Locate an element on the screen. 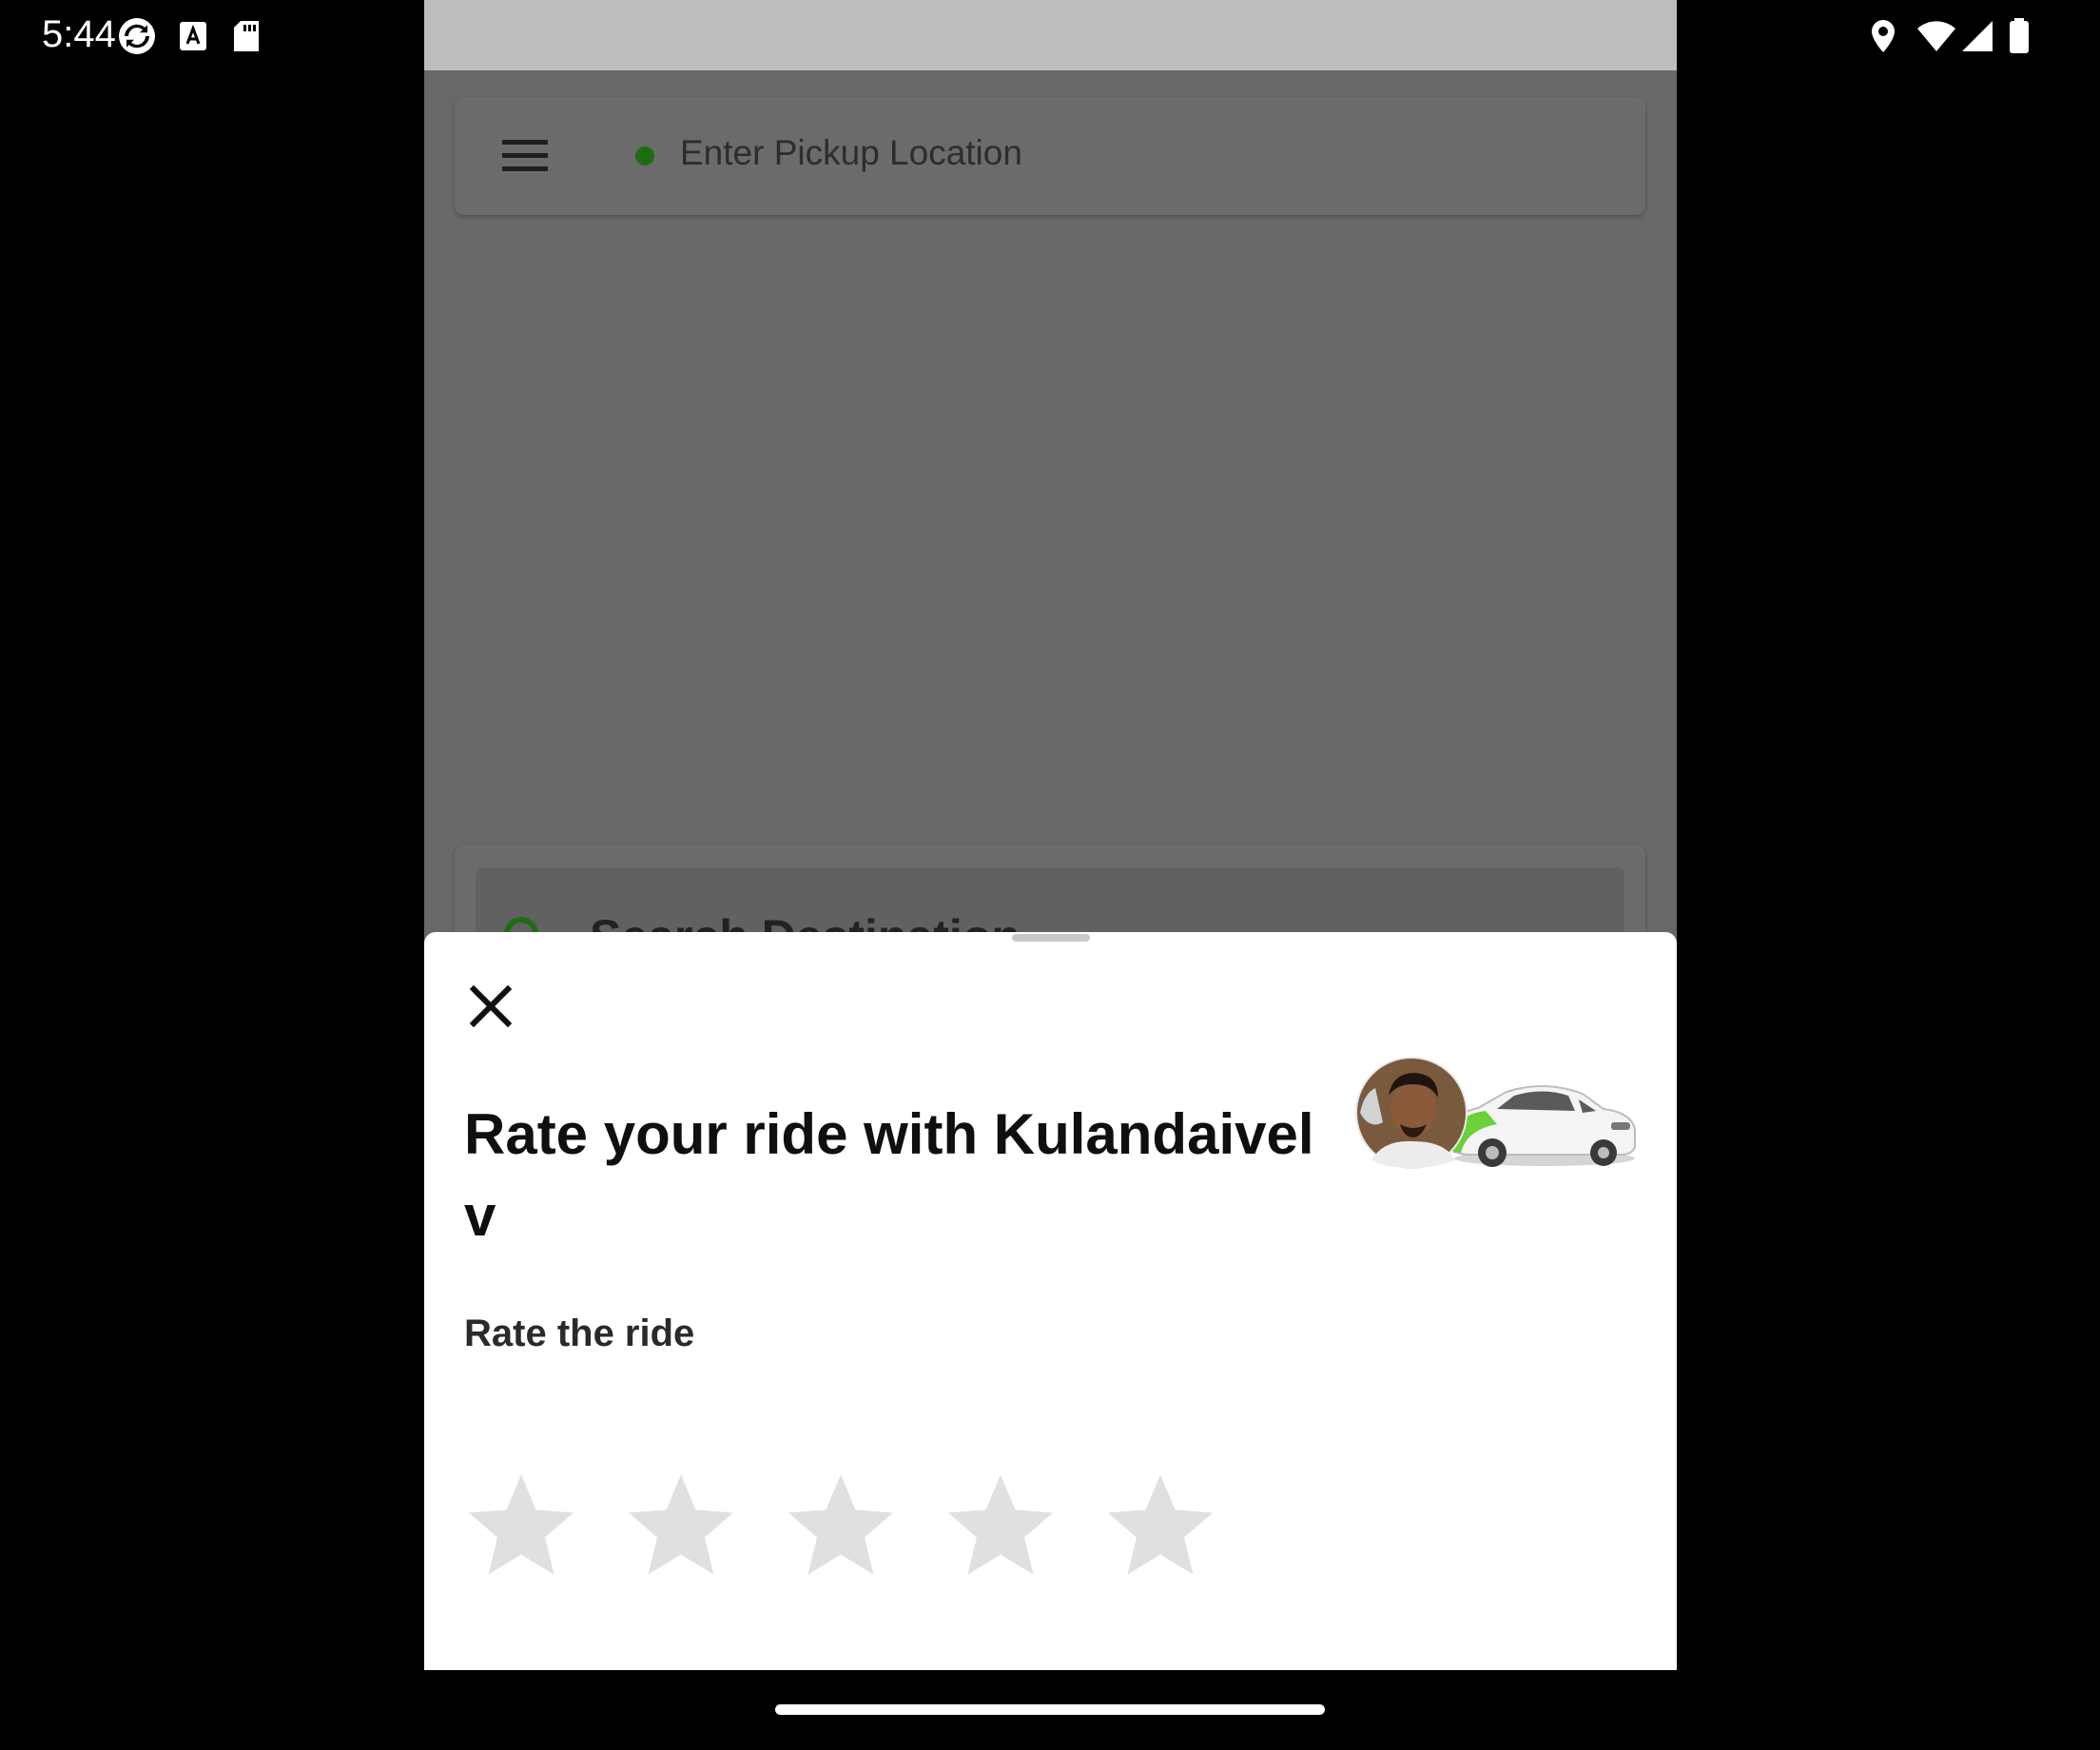 Image resolution: width=2100 pixels, height=1750 pixels. pickup-dot-icon is located at coordinates (644, 155).